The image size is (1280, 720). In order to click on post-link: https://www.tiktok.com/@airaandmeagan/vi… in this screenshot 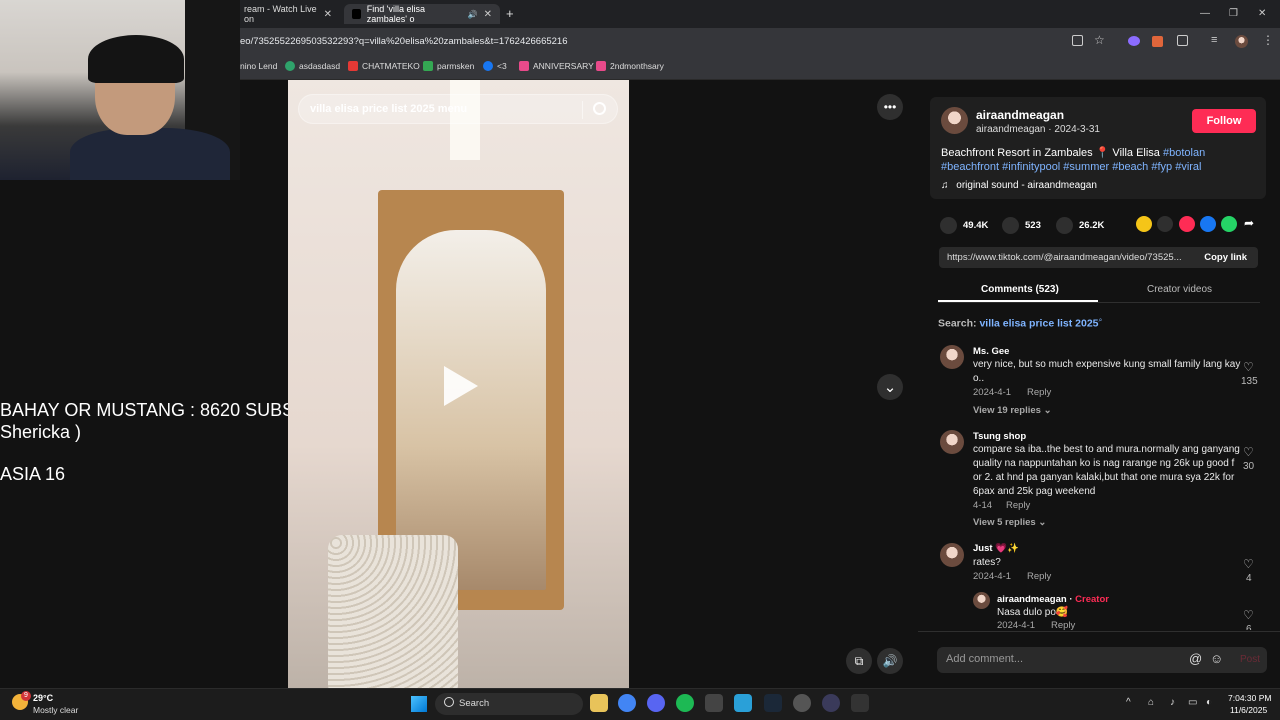, I will do `click(1064, 257)`.